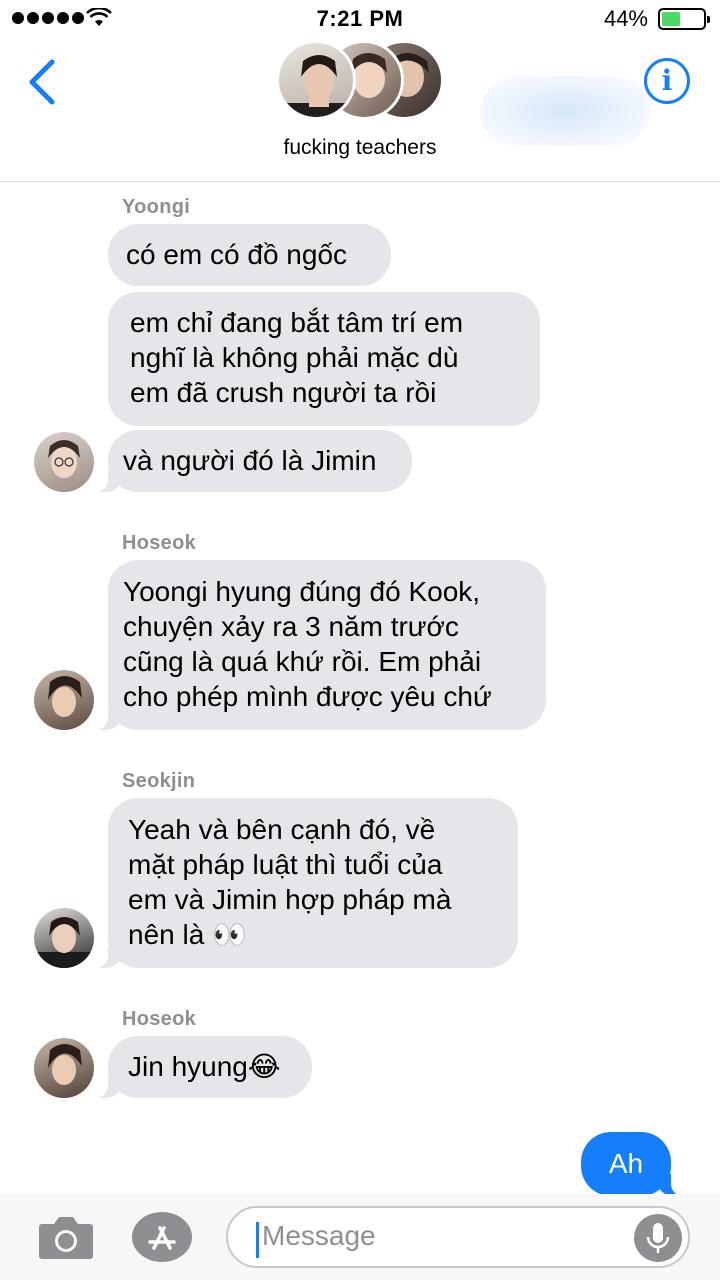 This screenshot has width=720, height=1280. What do you see at coordinates (361, 81) in the screenshot?
I see `group-avatar-stack` at bounding box center [361, 81].